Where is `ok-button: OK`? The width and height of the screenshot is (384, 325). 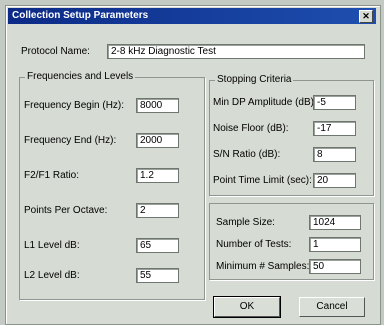 ok-button: OK is located at coordinates (247, 307).